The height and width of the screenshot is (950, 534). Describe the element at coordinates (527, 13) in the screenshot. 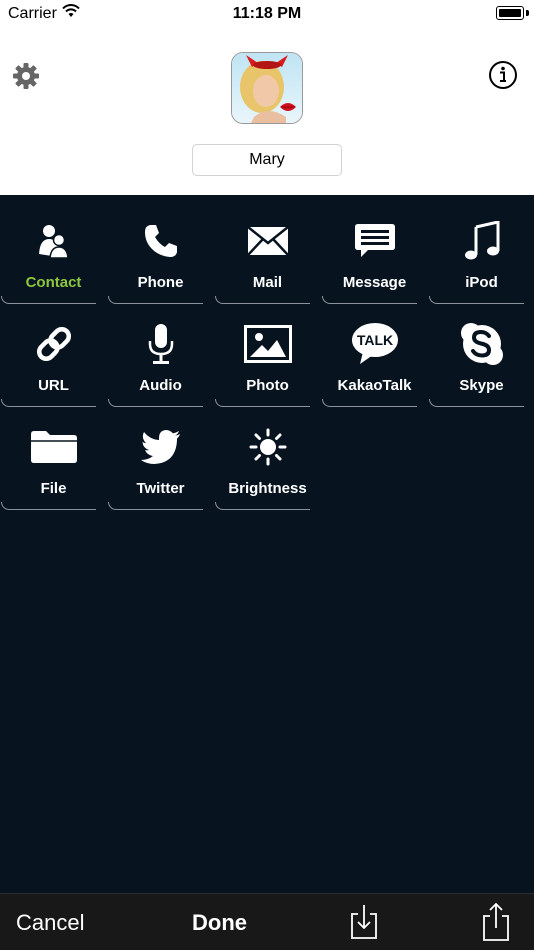

I see `battery-tip` at that location.